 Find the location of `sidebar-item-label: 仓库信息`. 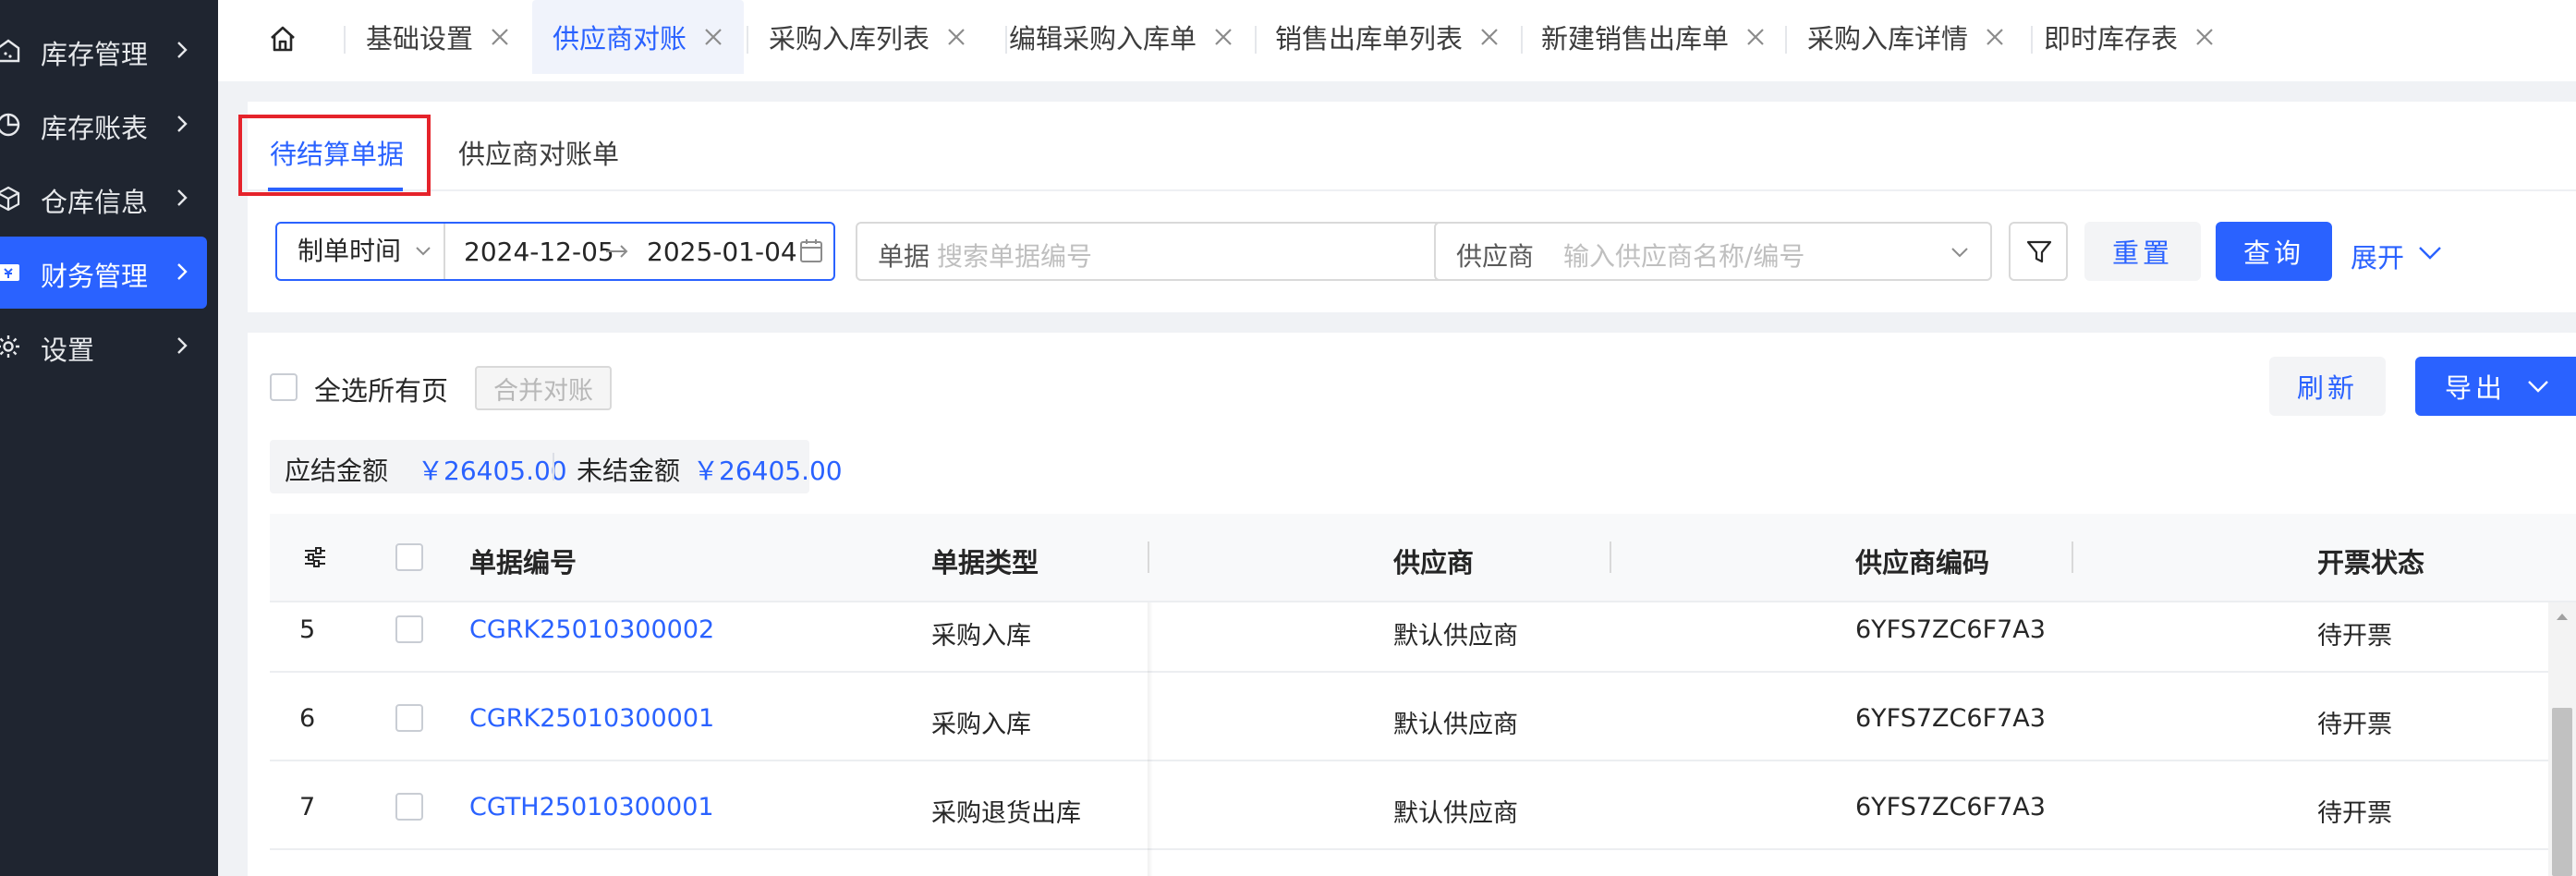

sidebar-item-label: 仓库信息 is located at coordinates (95, 203).